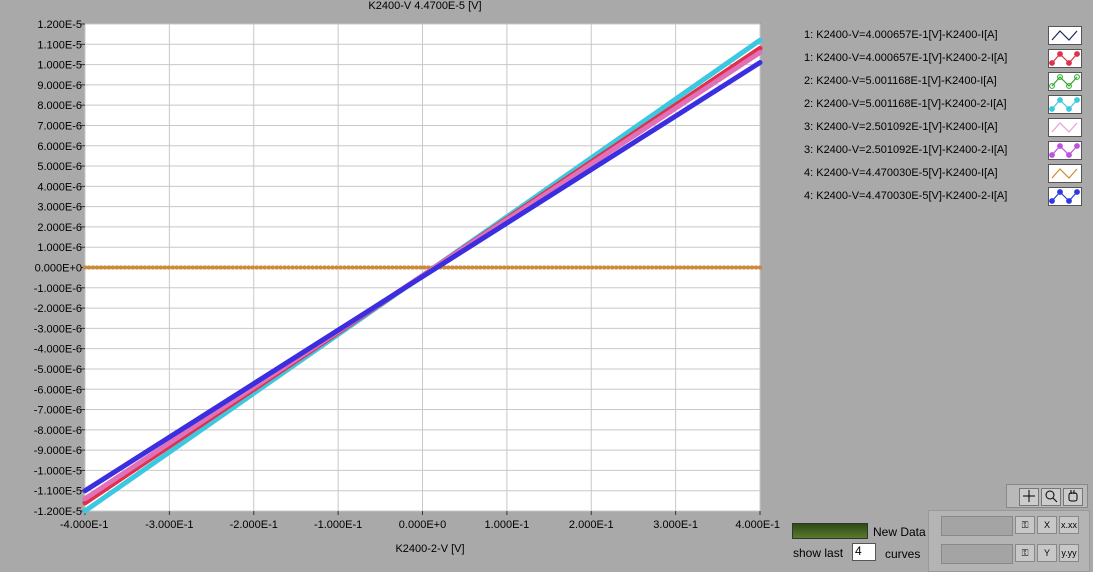  I want to click on legend-item: 1: K2400-V=4.000657E-1[V]-K2400-2-I[A], so click(944, 60).